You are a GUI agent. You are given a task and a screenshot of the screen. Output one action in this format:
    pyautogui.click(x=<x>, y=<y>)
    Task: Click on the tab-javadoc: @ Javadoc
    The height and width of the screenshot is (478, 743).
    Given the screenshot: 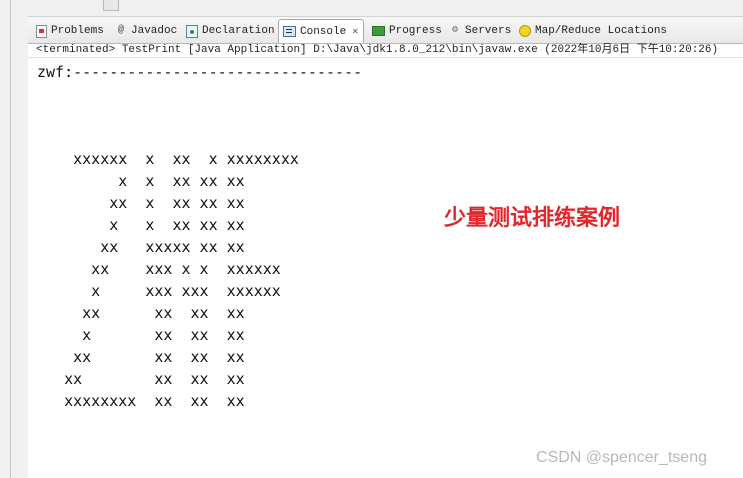 What is the action you would take?
    pyautogui.click(x=146, y=31)
    